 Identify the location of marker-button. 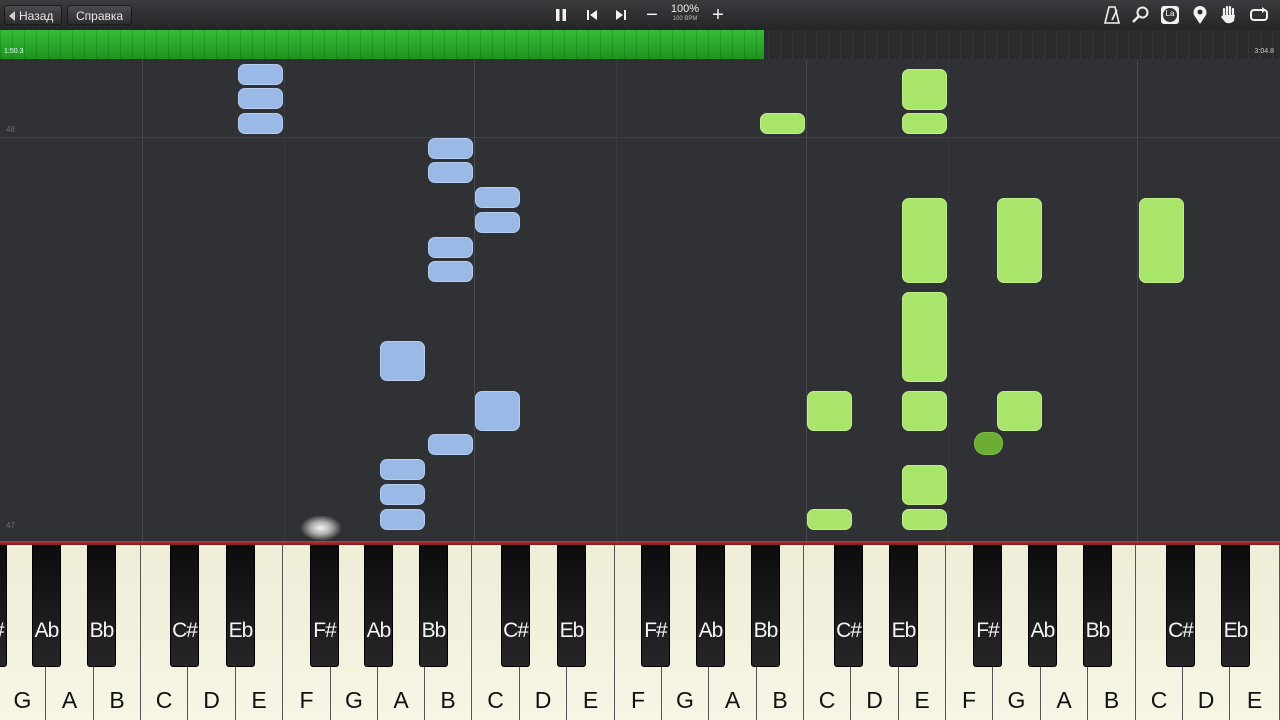
(1200, 15).